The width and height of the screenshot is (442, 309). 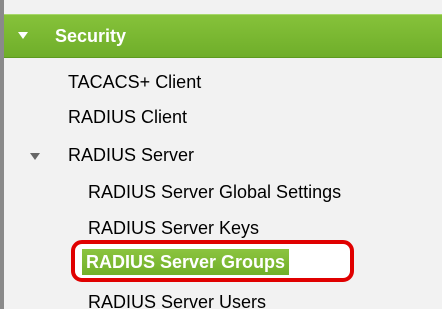 What do you see at coordinates (35, 156) in the screenshot?
I see `expand-arrow-icon` at bounding box center [35, 156].